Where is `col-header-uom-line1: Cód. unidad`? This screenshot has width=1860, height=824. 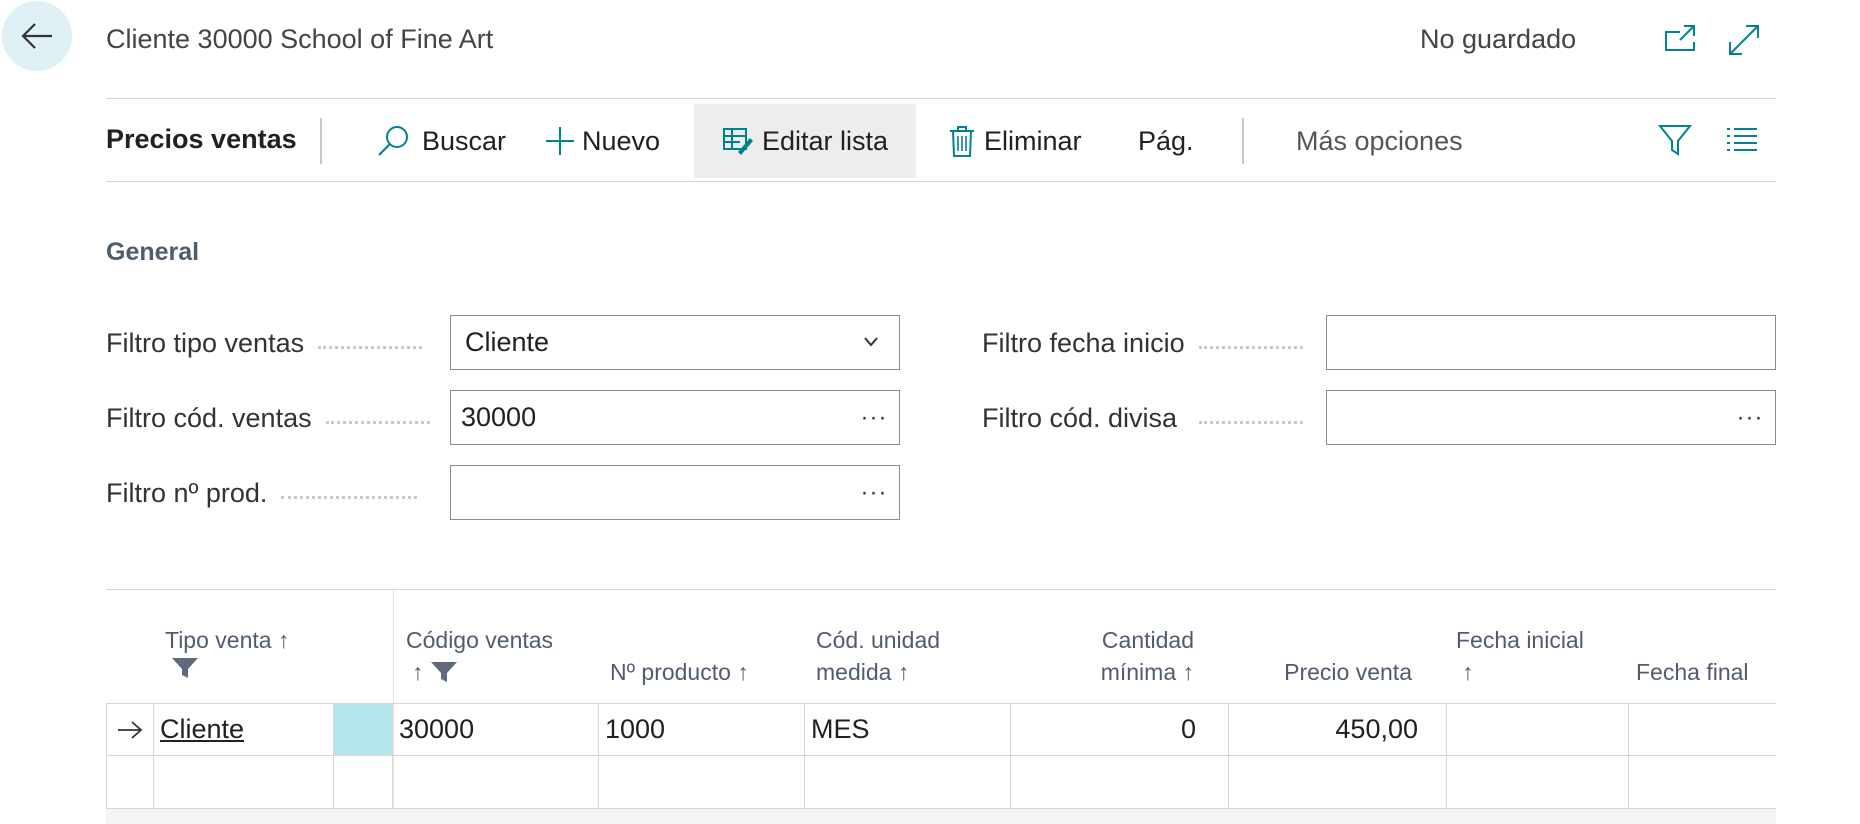
col-header-uom-line1: Cód. unidad is located at coordinates (878, 640).